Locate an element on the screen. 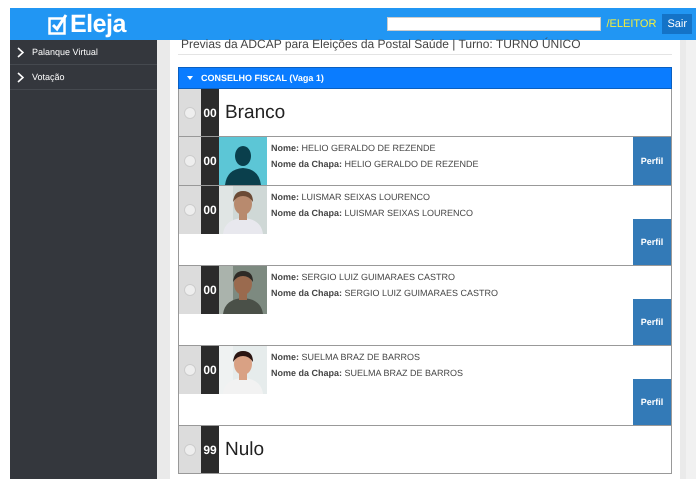 This screenshot has width=696, height=479. candidate-name: Nome: HELIO GERALDO DE REZENDE is located at coordinates (354, 148).